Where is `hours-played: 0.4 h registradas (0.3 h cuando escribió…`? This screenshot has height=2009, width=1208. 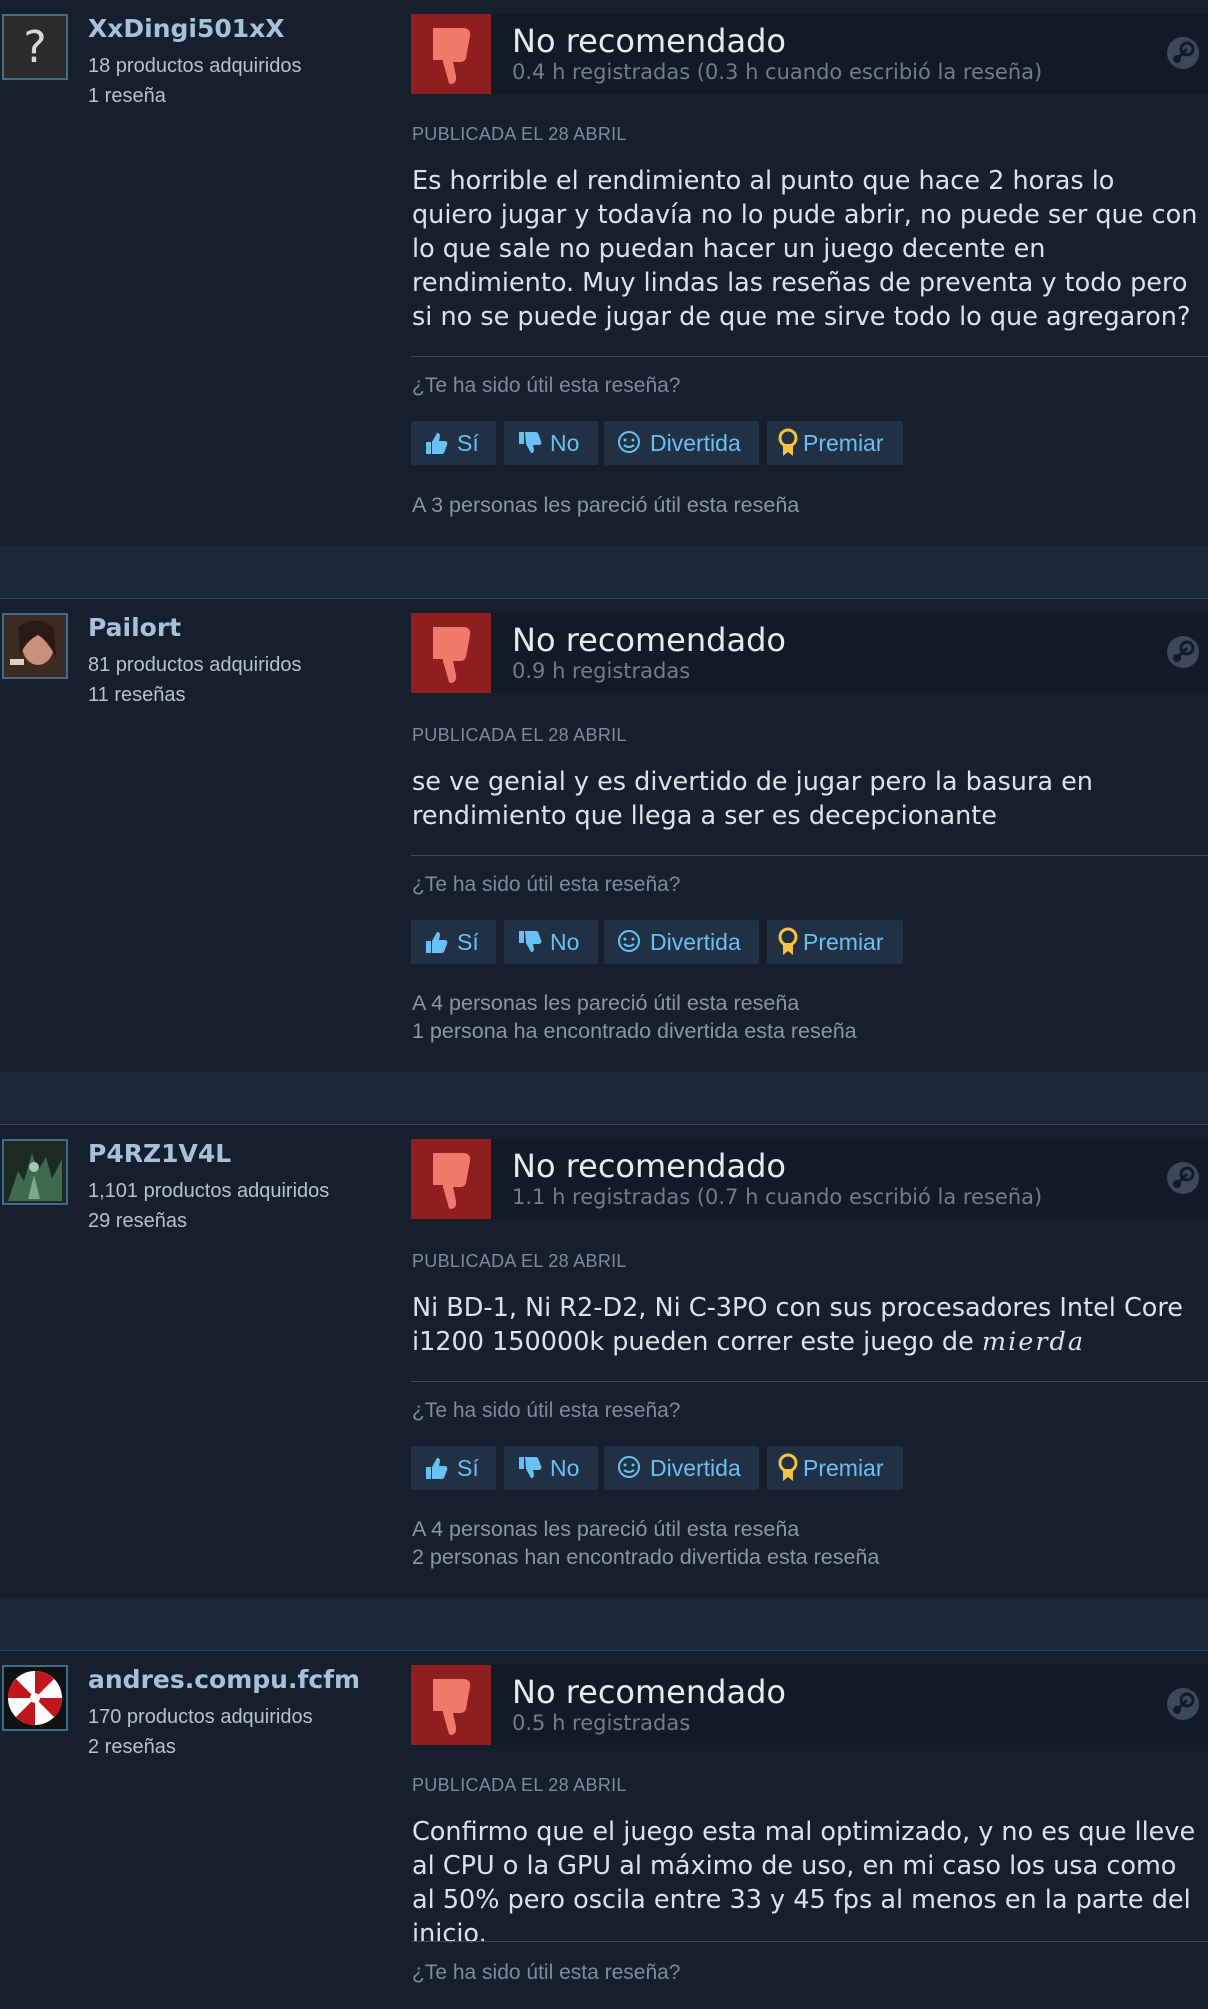 hours-played: 0.4 h registradas (0.3 h cuando escribió… is located at coordinates (777, 72).